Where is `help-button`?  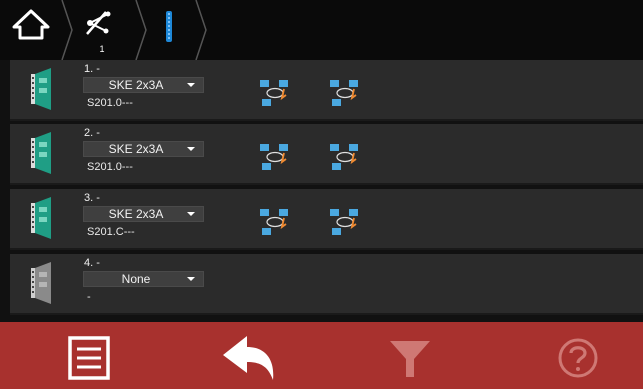 help-button is located at coordinates (575, 355).